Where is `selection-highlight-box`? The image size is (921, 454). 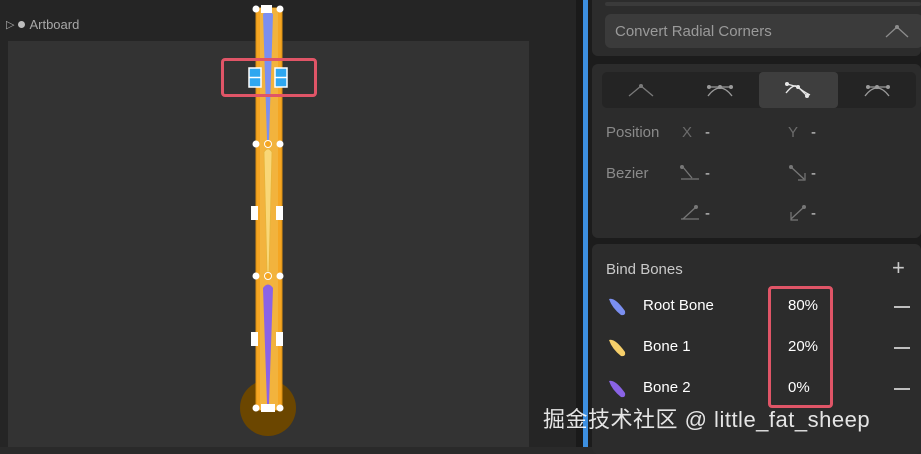 selection-highlight-box is located at coordinates (269, 77).